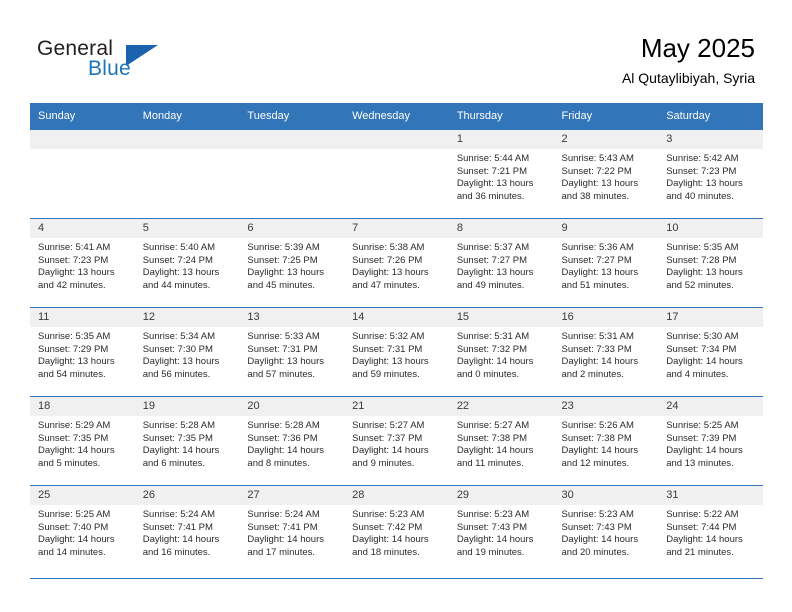 The width and height of the screenshot is (792, 612). I want to click on day-number: 7, so click(396, 228).